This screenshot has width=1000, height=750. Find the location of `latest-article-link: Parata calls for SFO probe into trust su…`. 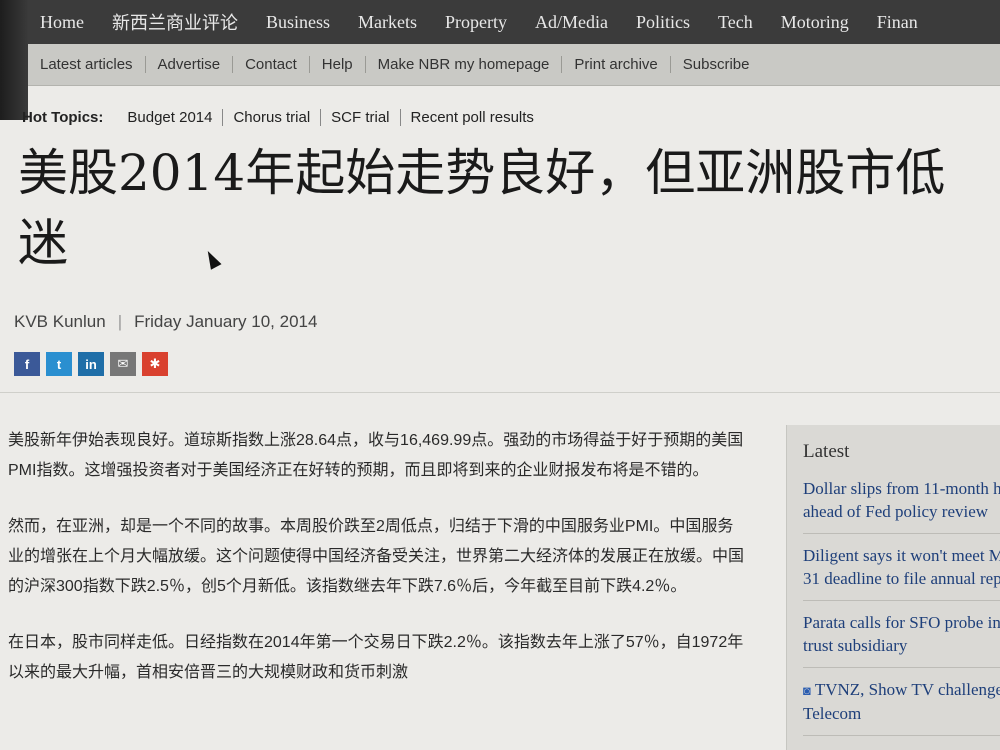

latest-article-link: Parata calls for SFO probe into trust su… is located at coordinates (901, 639).